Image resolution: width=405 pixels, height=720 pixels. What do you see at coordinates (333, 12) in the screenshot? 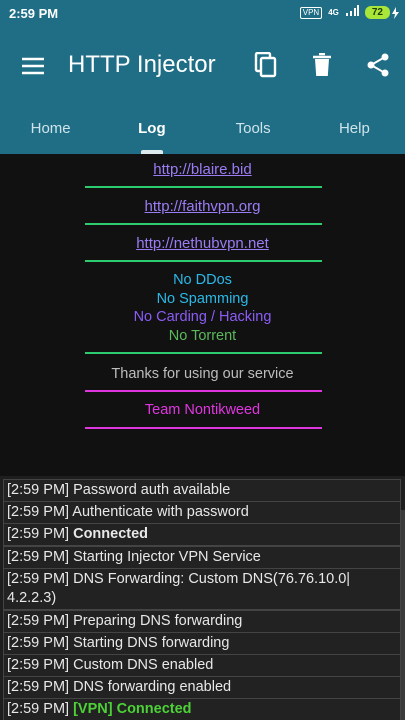
I see `network-type: 4G` at bounding box center [333, 12].